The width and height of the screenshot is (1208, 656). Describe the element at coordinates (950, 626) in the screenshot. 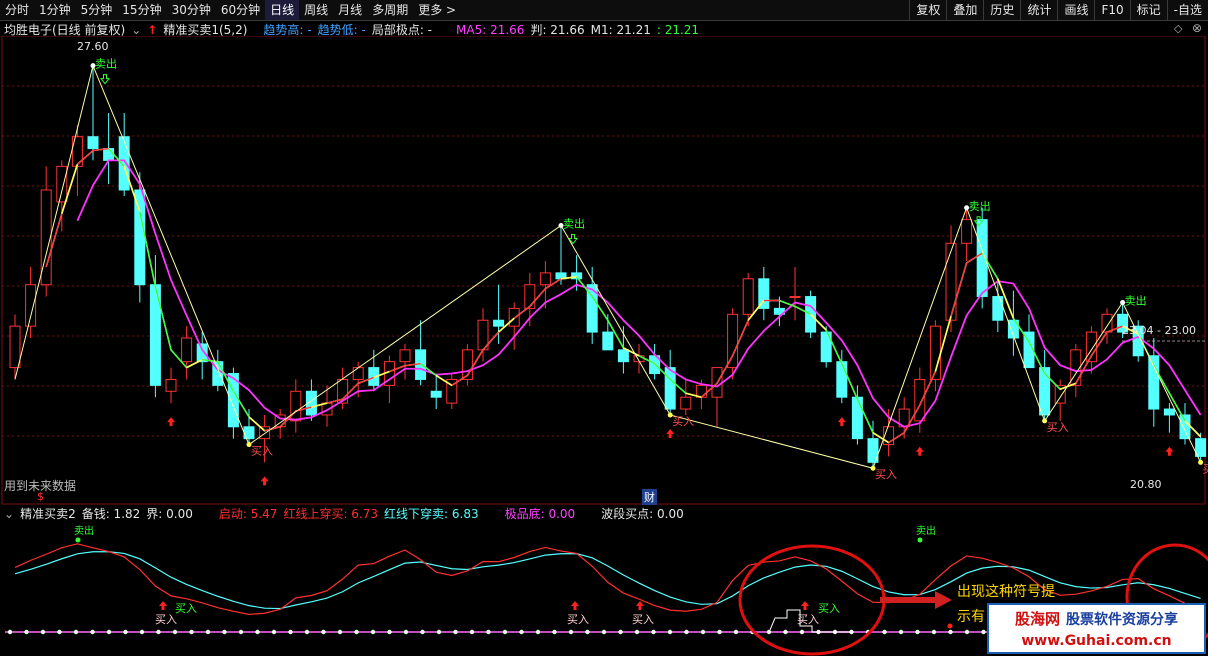

I see `signal-dot` at that location.